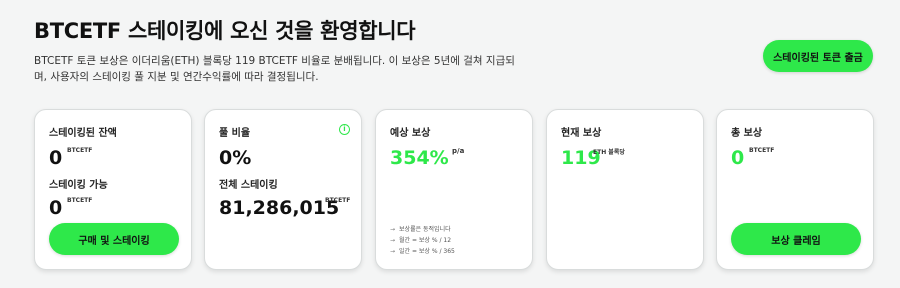 The width and height of the screenshot is (900, 288). Describe the element at coordinates (56, 158) in the screenshot. I see `staked-balance-value: 0` at that location.